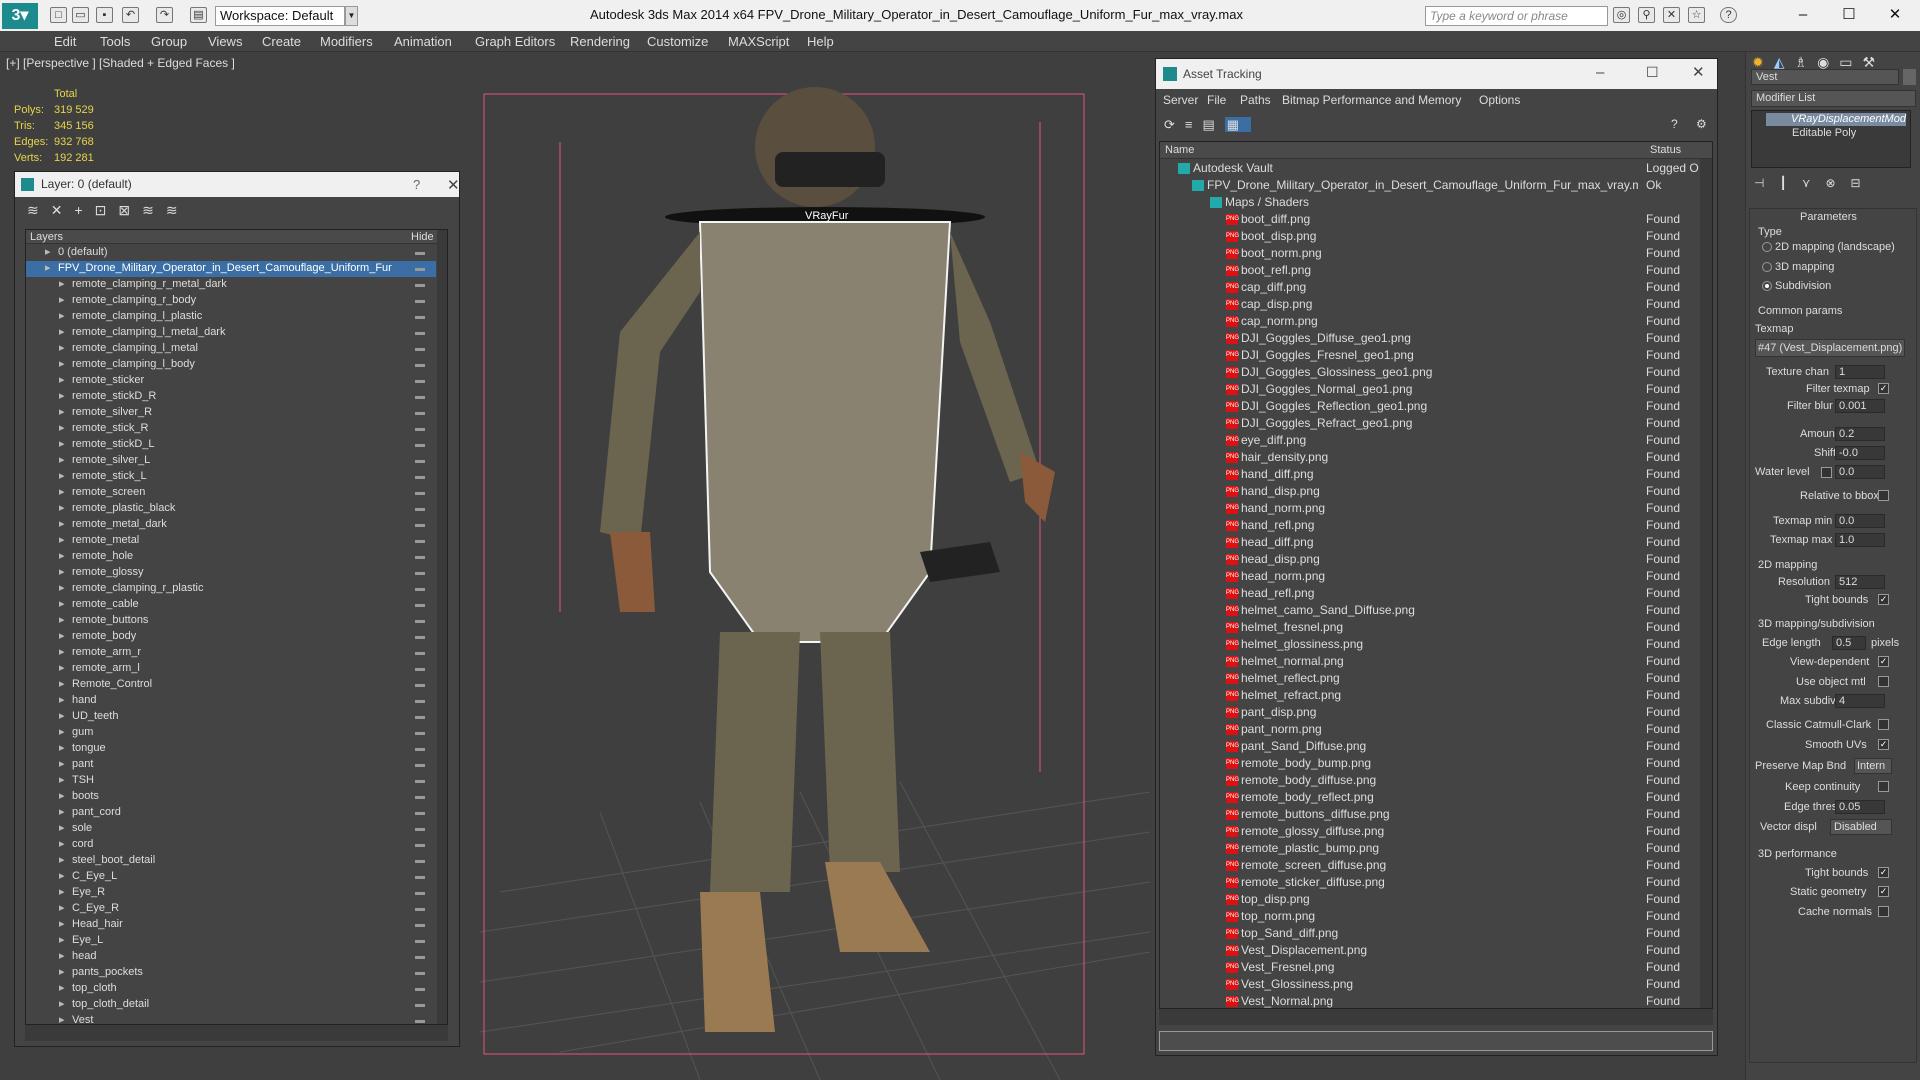 This screenshot has height=1080, width=1920. What do you see at coordinates (1909, 77) in the screenshot?
I see `object-color-swatch` at bounding box center [1909, 77].